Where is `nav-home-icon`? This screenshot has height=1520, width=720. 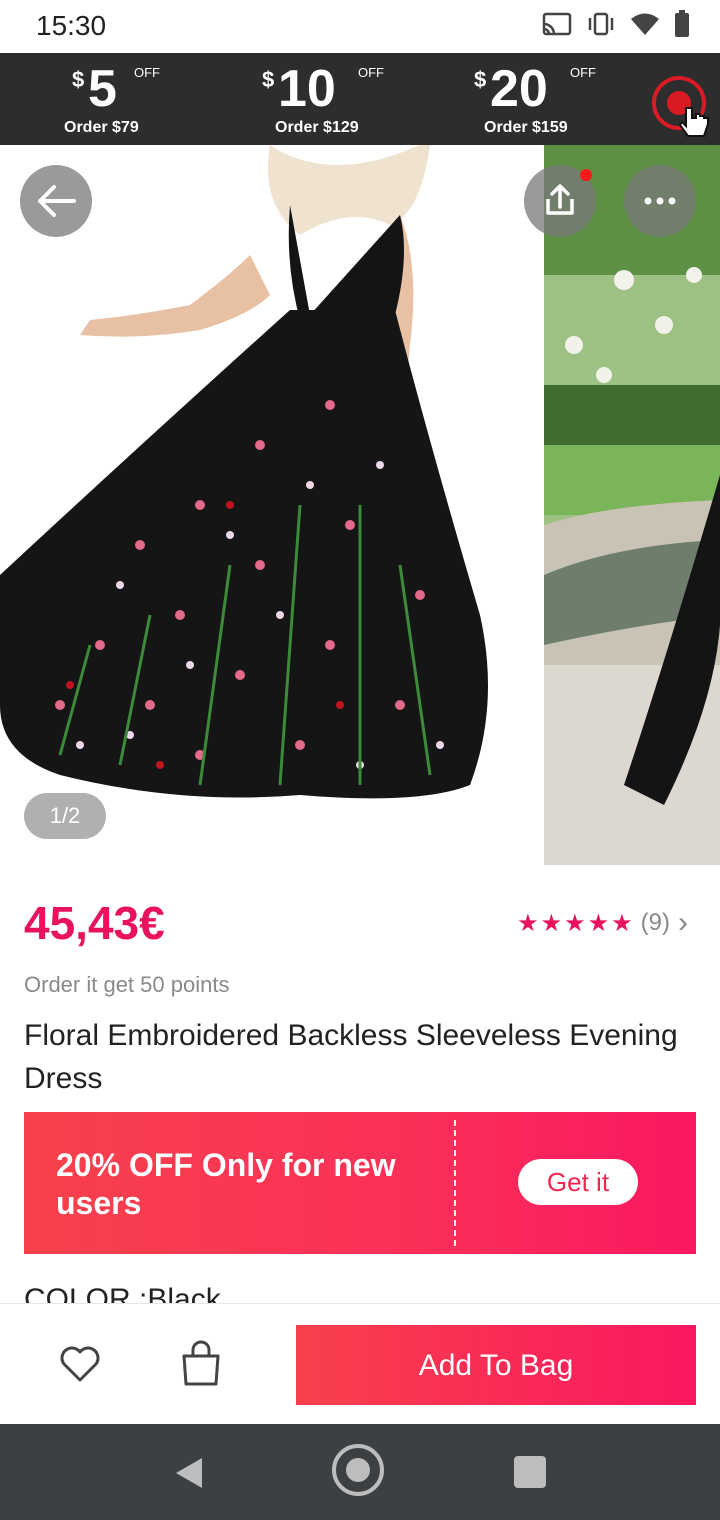 nav-home-icon is located at coordinates (358, 1470).